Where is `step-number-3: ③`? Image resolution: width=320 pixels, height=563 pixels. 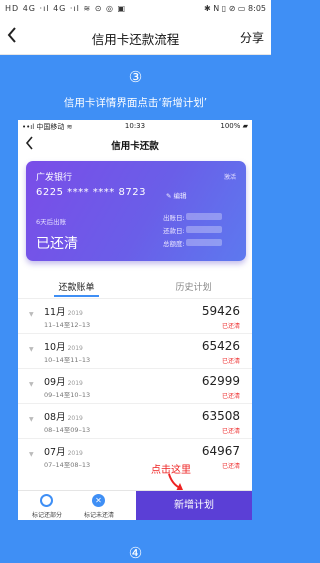
step-number-3: ③ is located at coordinates (135, 77).